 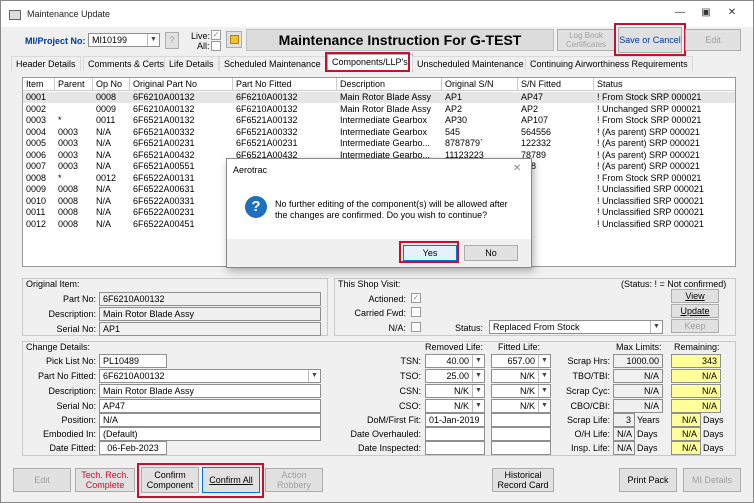 What do you see at coordinates (410, 376) in the screenshot?
I see `tso-label: TSO:` at bounding box center [410, 376].